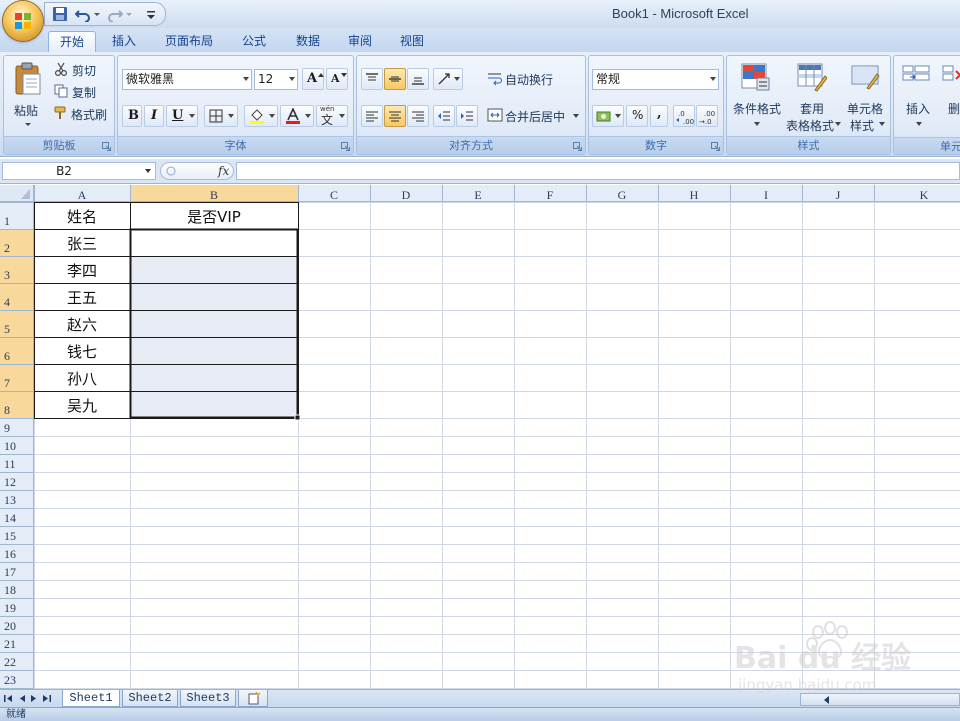 This screenshot has height=721, width=960. Describe the element at coordinates (866, 96) in the screenshot. I see `cell-styles-button: 单元格 样式` at that location.